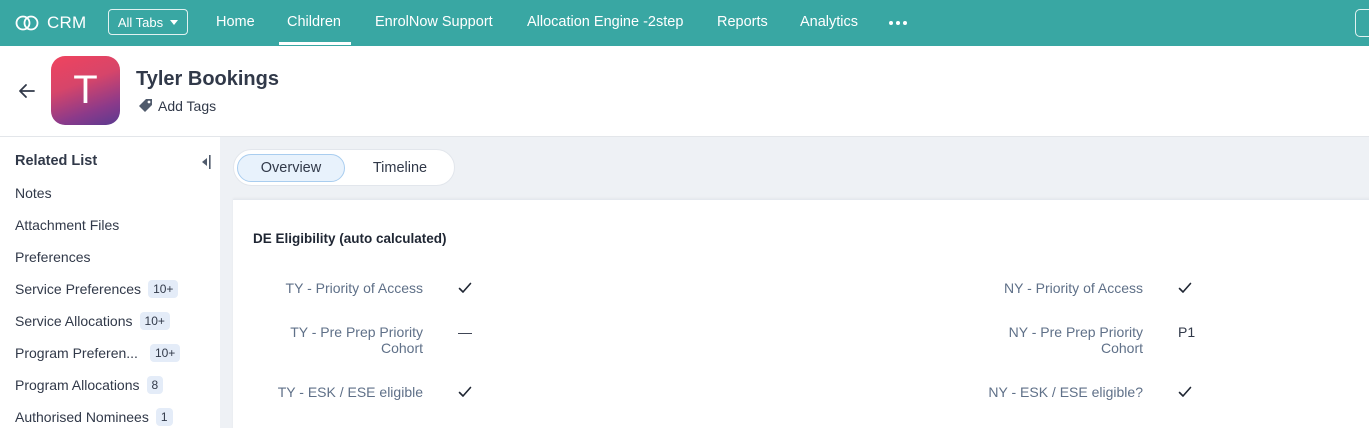 The width and height of the screenshot is (1369, 428). Describe the element at coordinates (67, 22) in the screenshot. I see `brand-name: CRM` at that location.